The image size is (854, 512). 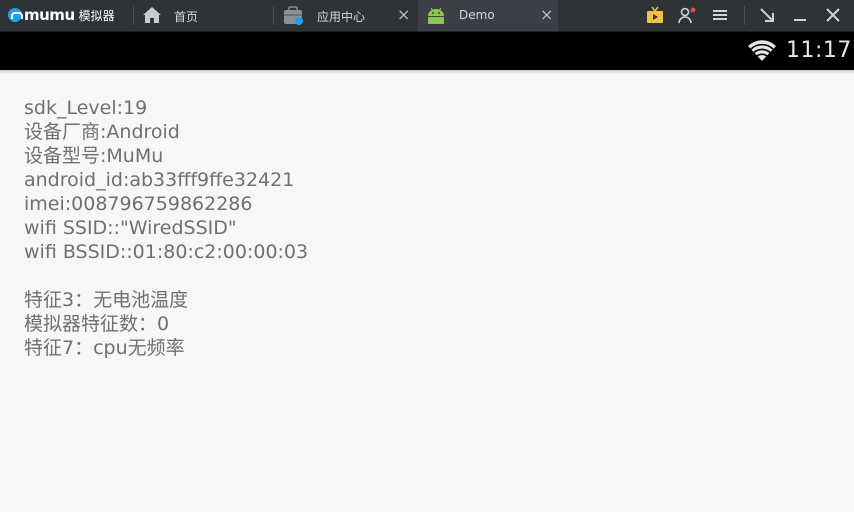 I want to click on minimize-icon, so click(x=800, y=15).